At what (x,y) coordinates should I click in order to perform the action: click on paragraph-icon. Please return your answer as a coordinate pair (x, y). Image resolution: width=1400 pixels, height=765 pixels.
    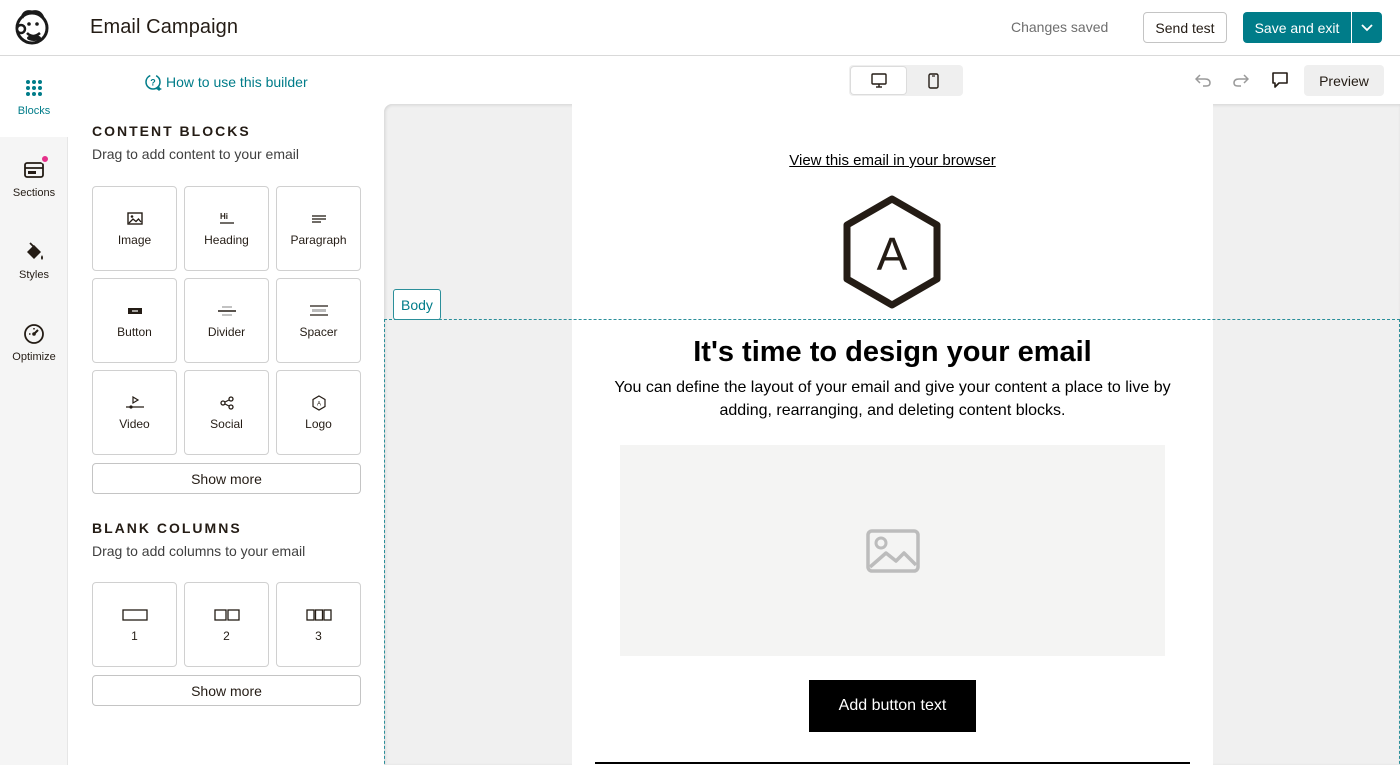
    Looking at the image, I should click on (318, 219).